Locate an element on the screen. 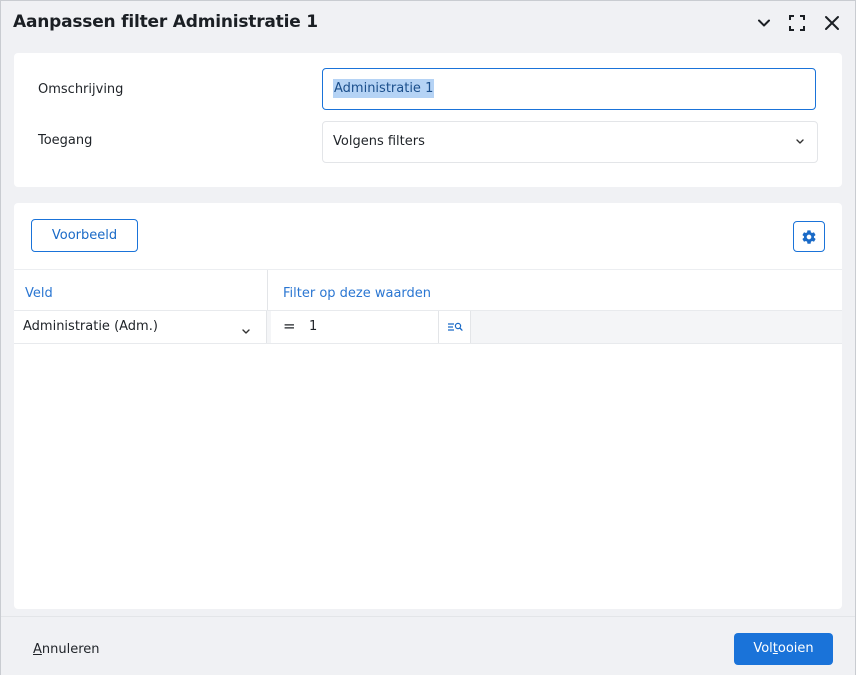 The image size is (856, 675). table-row: Administratie (Adm.) = 1 is located at coordinates (428, 327).